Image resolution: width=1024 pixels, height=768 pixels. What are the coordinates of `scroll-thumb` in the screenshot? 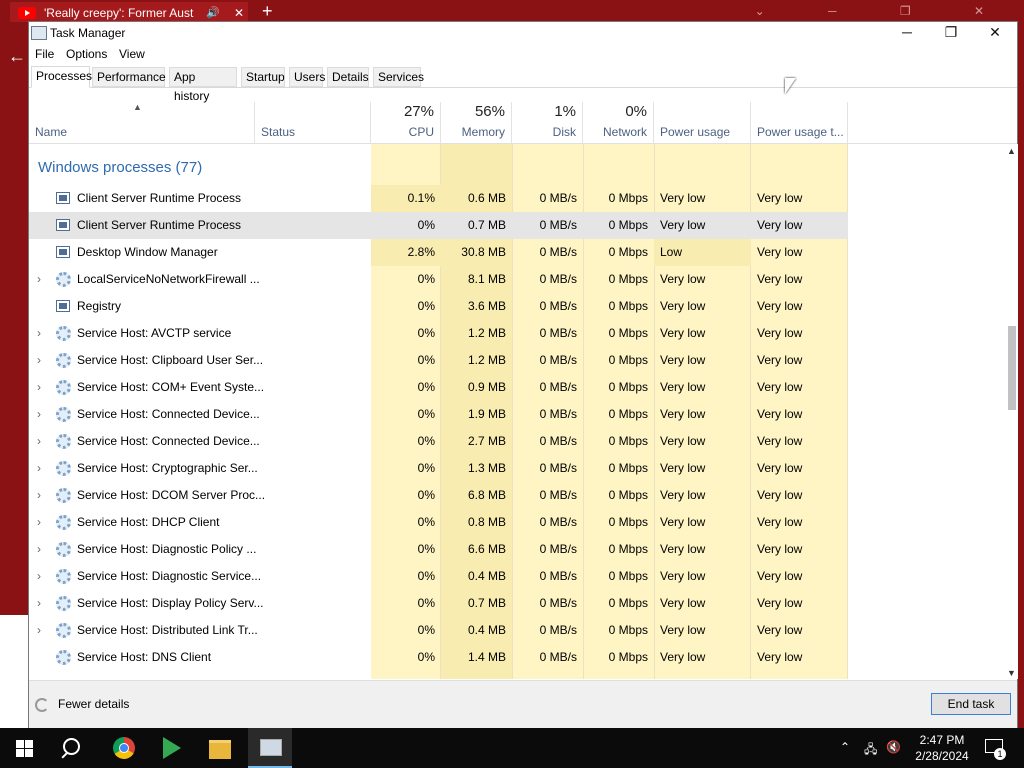 It's located at (1012, 368).